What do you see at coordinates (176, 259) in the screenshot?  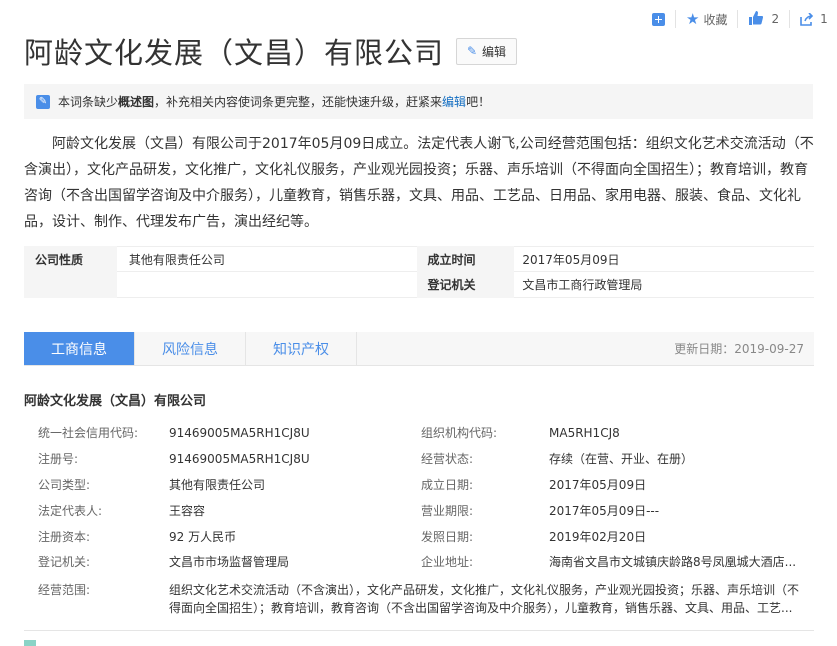 I see `nature-value: 其他有限责任公司` at bounding box center [176, 259].